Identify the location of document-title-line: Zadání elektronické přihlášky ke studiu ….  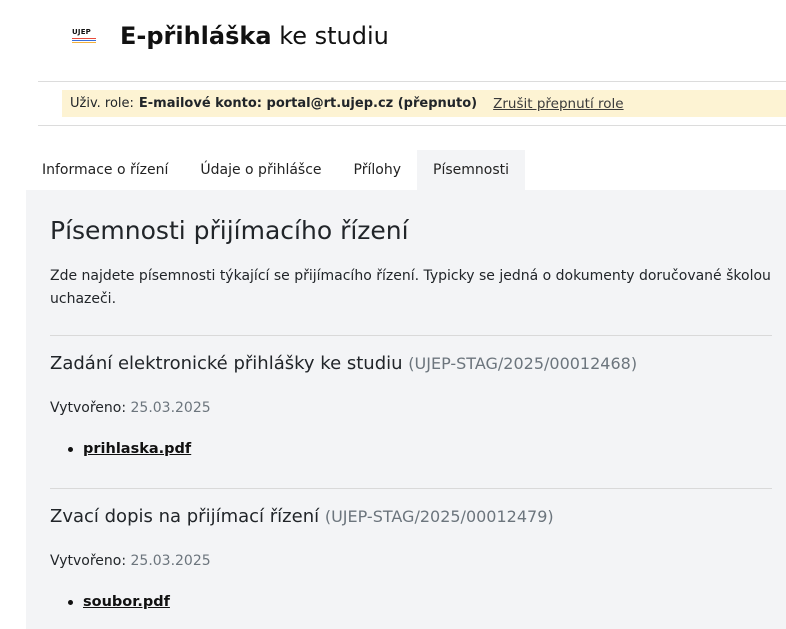
(411, 363).